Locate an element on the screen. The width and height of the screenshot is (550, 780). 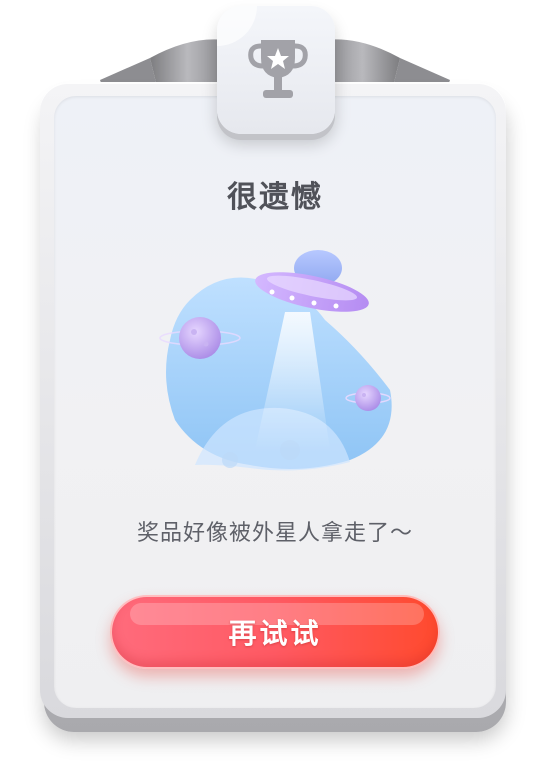
ufo-planet-illustration is located at coordinates (275, 360).